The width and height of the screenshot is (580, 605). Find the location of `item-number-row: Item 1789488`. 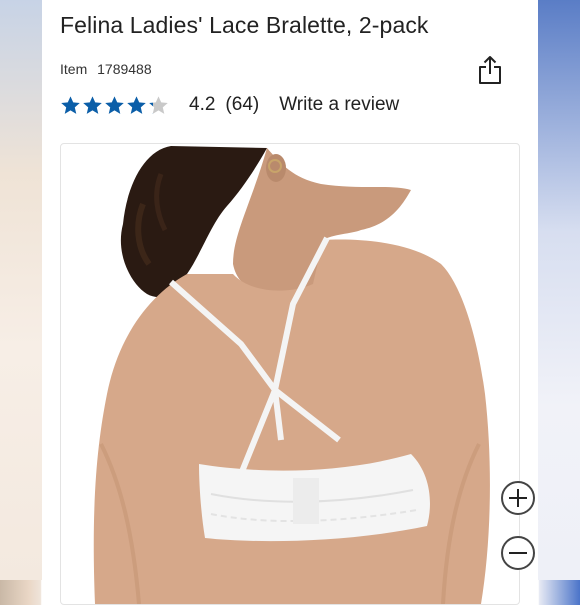

item-number-row: Item 1789488 is located at coordinates (106, 69).